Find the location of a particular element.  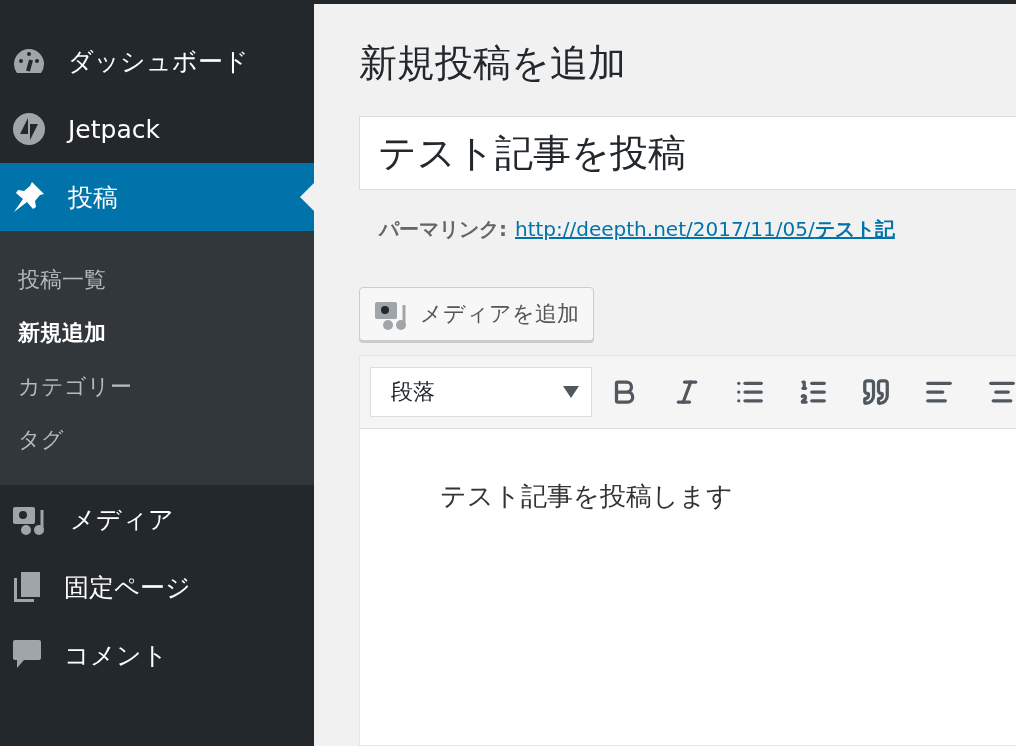

sidebar-menu-item: 固定ページ is located at coordinates (157, 587).